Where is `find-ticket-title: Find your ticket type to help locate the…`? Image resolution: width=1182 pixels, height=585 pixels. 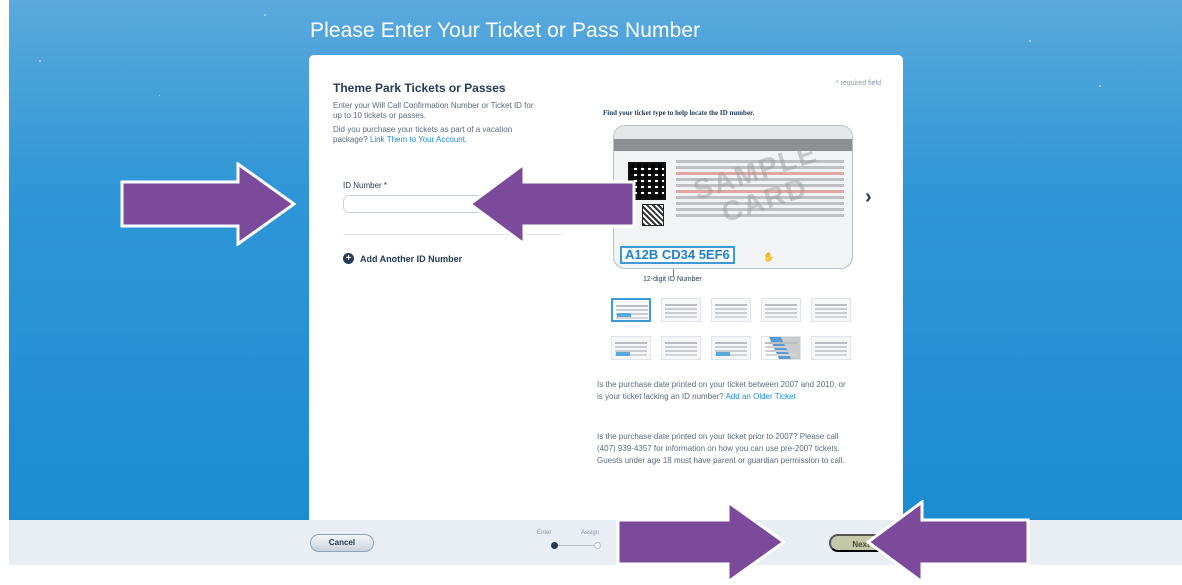
find-ticket-title: Find your ticket type to help locate the… is located at coordinates (679, 113).